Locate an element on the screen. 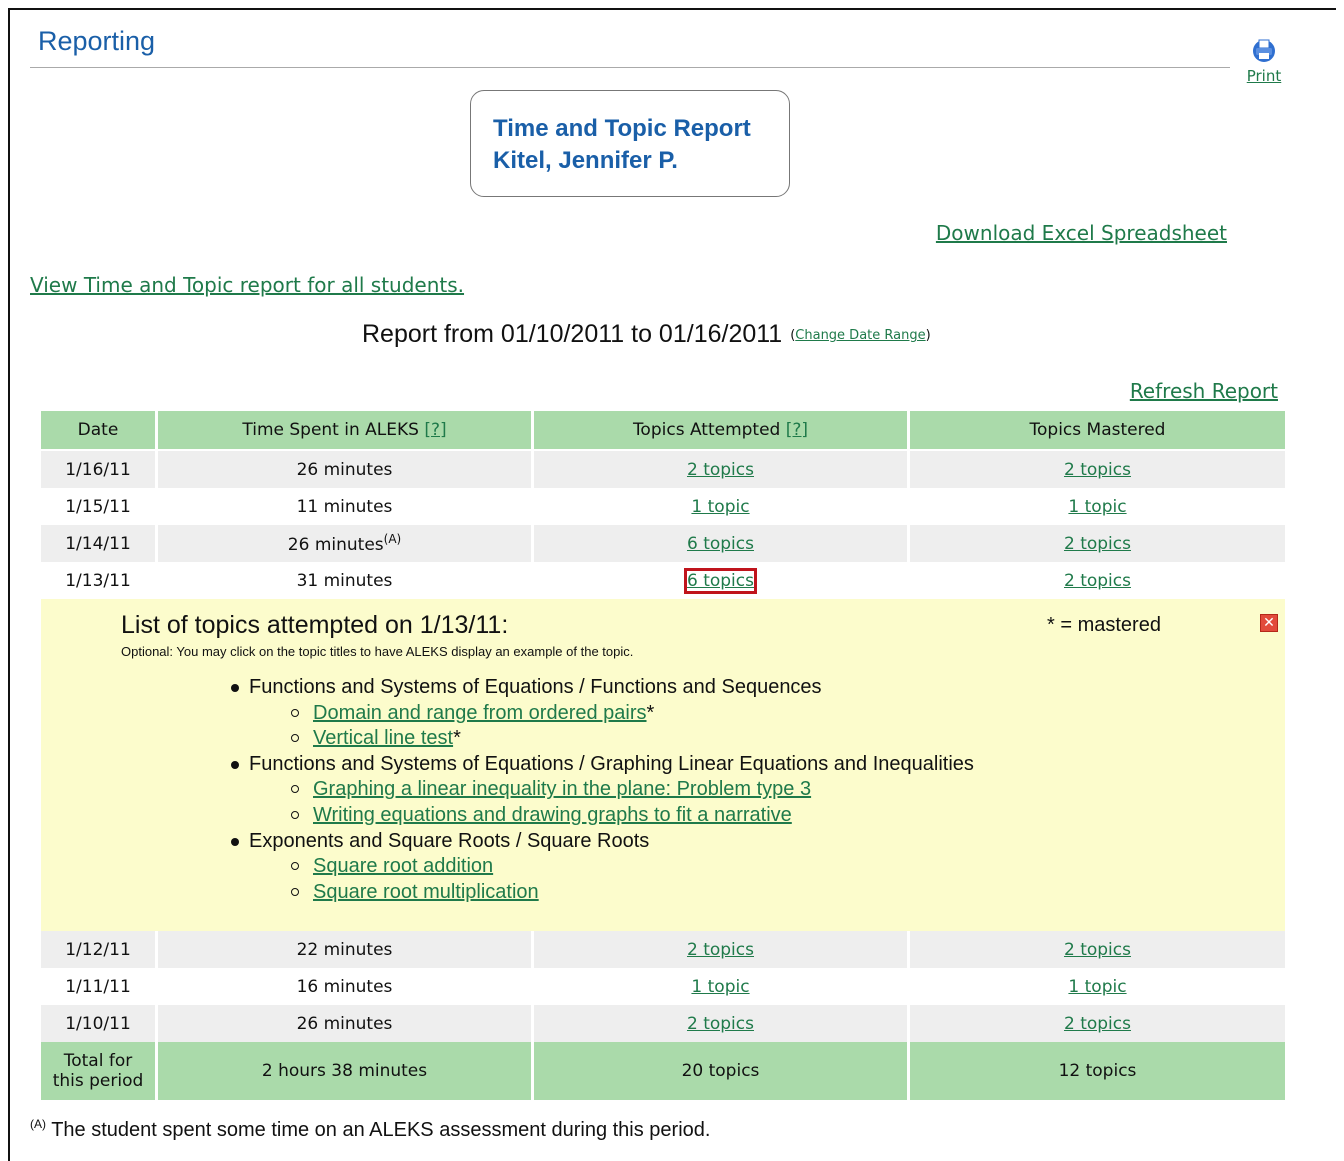 This screenshot has width=1344, height=1161. print-button: Print is located at coordinates (1264, 60).